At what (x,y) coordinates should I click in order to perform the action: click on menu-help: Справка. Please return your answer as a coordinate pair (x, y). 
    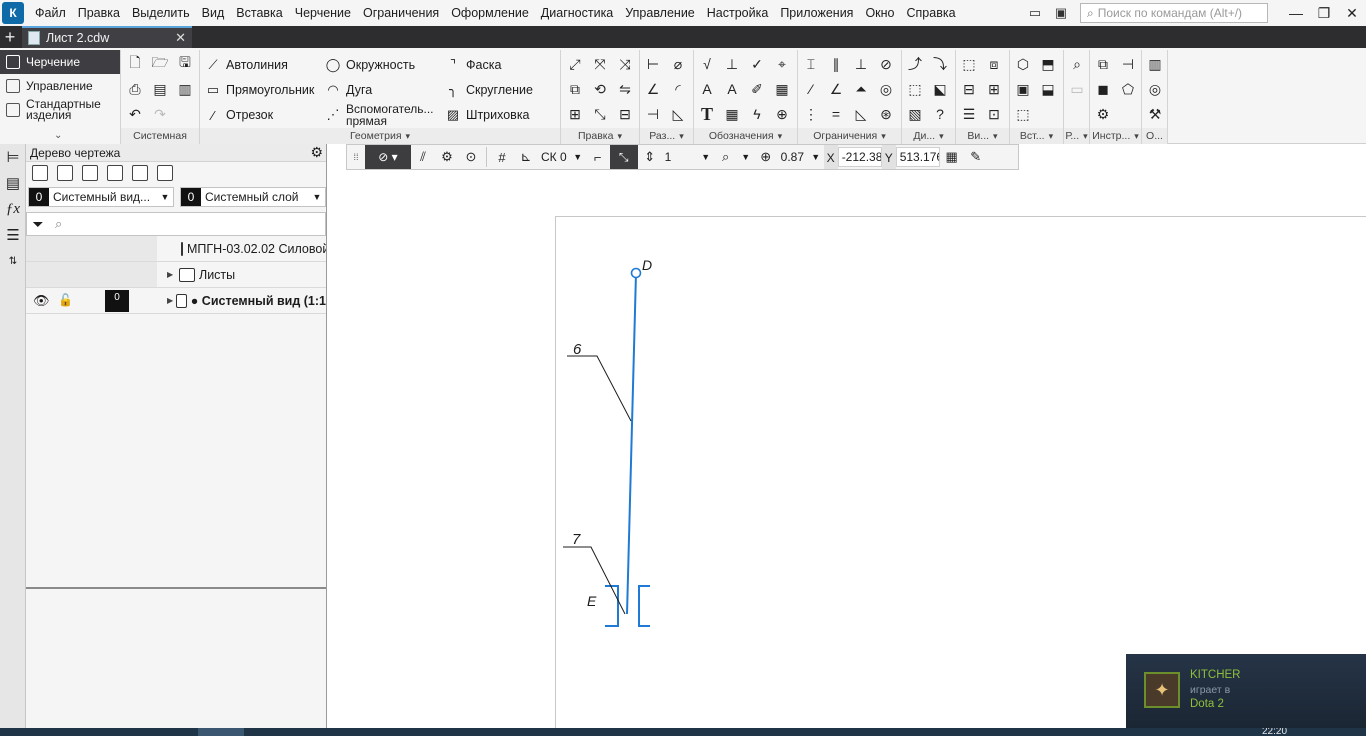
    Looking at the image, I should click on (931, 13).